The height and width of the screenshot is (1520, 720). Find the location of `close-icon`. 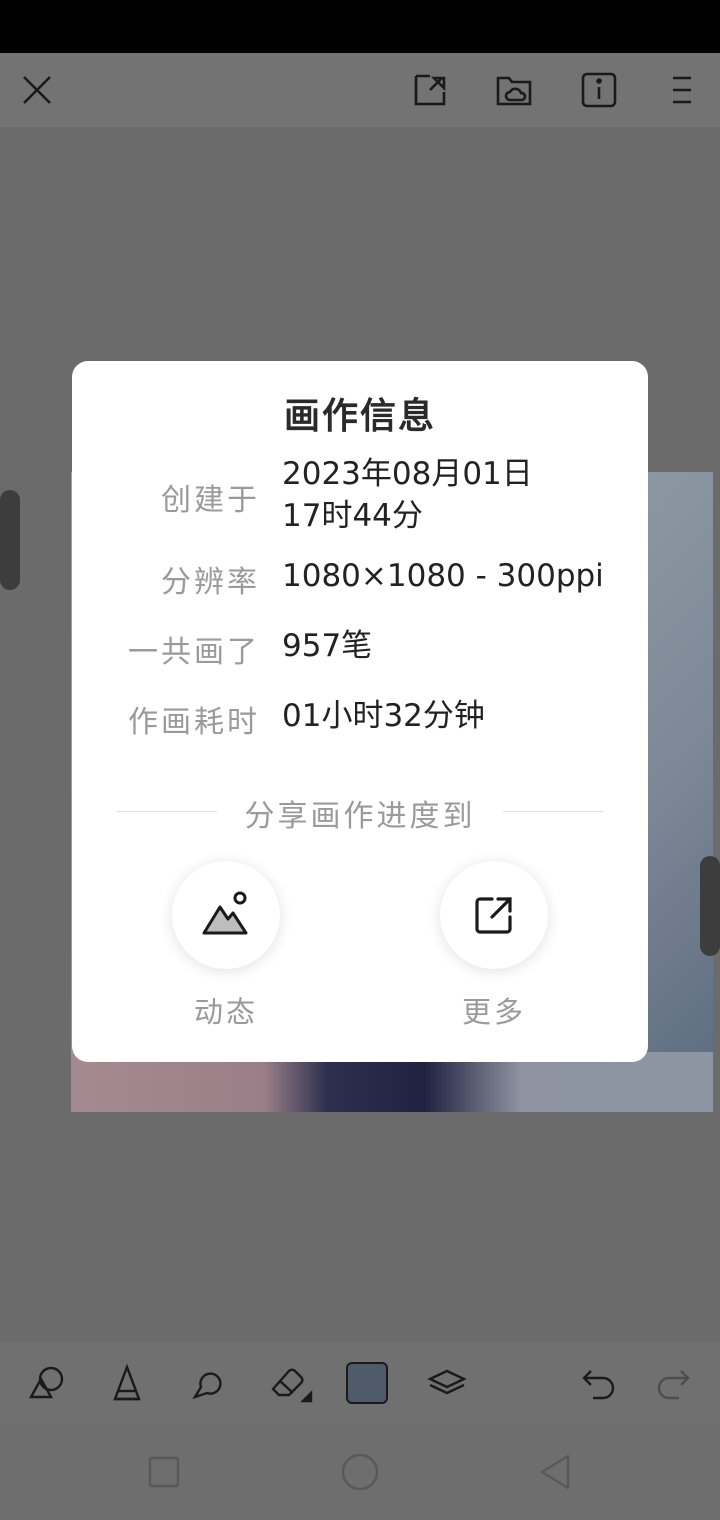

close-icon is located at coordinates (37, 90).